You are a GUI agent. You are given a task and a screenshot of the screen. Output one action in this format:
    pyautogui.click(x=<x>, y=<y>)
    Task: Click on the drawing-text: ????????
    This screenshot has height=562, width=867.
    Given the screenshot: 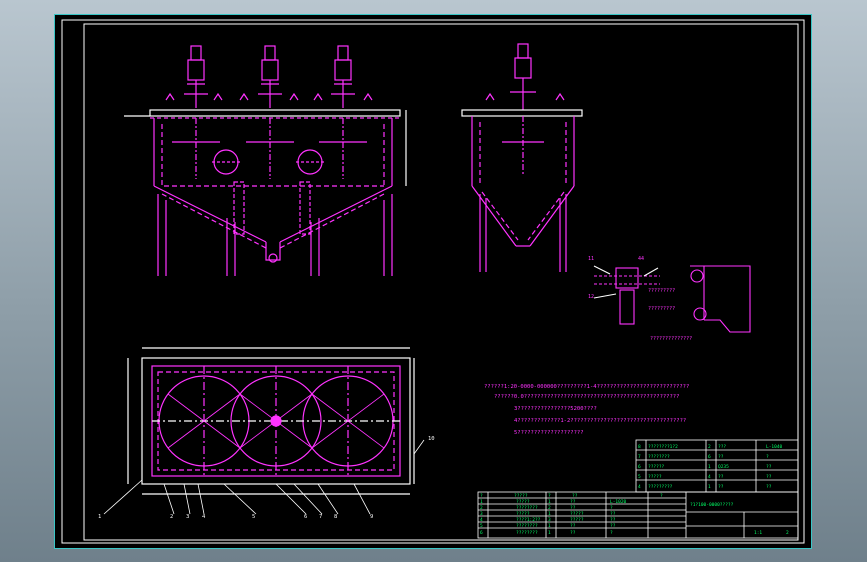 What is the action you would take?
    pyautogui.click(x=527, y=533)
    